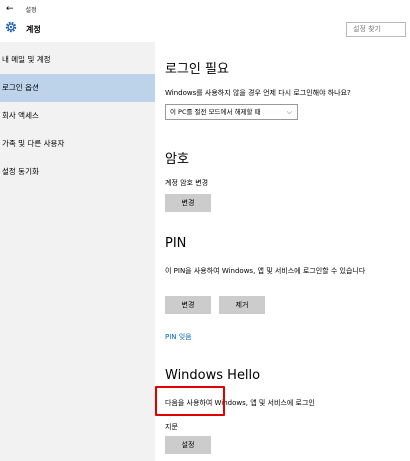  I want to click on setup-button-highlight, so click(190, 401).